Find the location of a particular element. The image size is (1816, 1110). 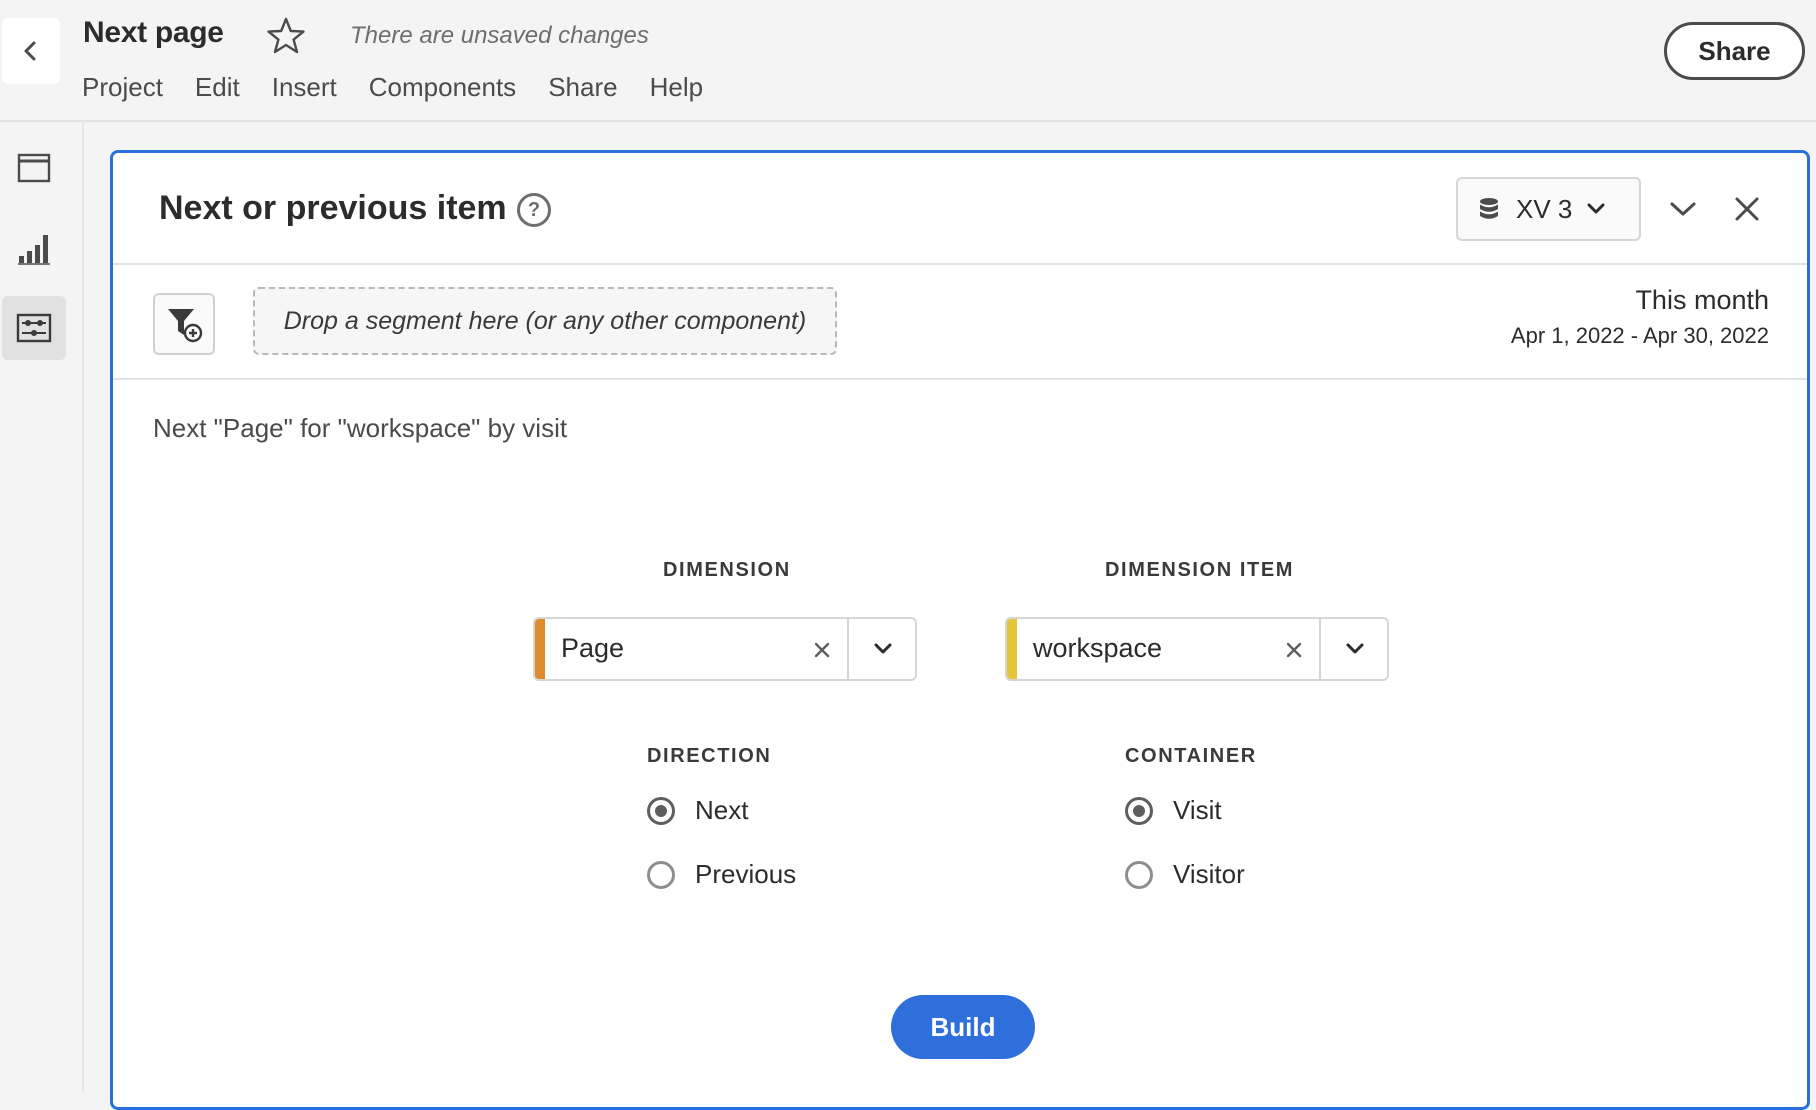

dimension-item-clear-button is located at coordinates (1294, 650).